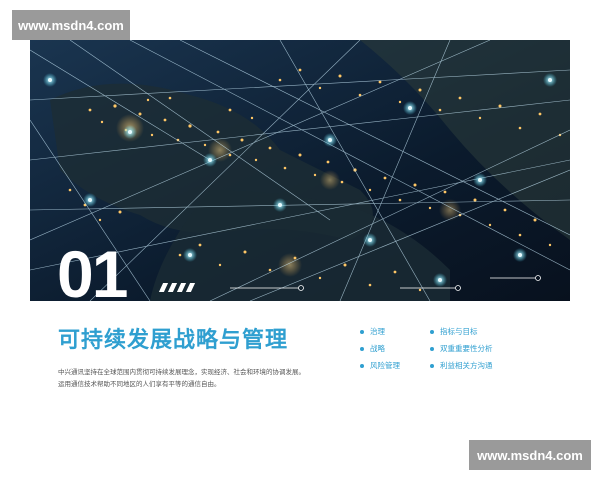 The width and height of the screenshot is (600, 480). I want to click on topic-list: 治理 战略 风险管理 指标与目标 双重重要性分析 利益相关方沟通, so click(460, 351).